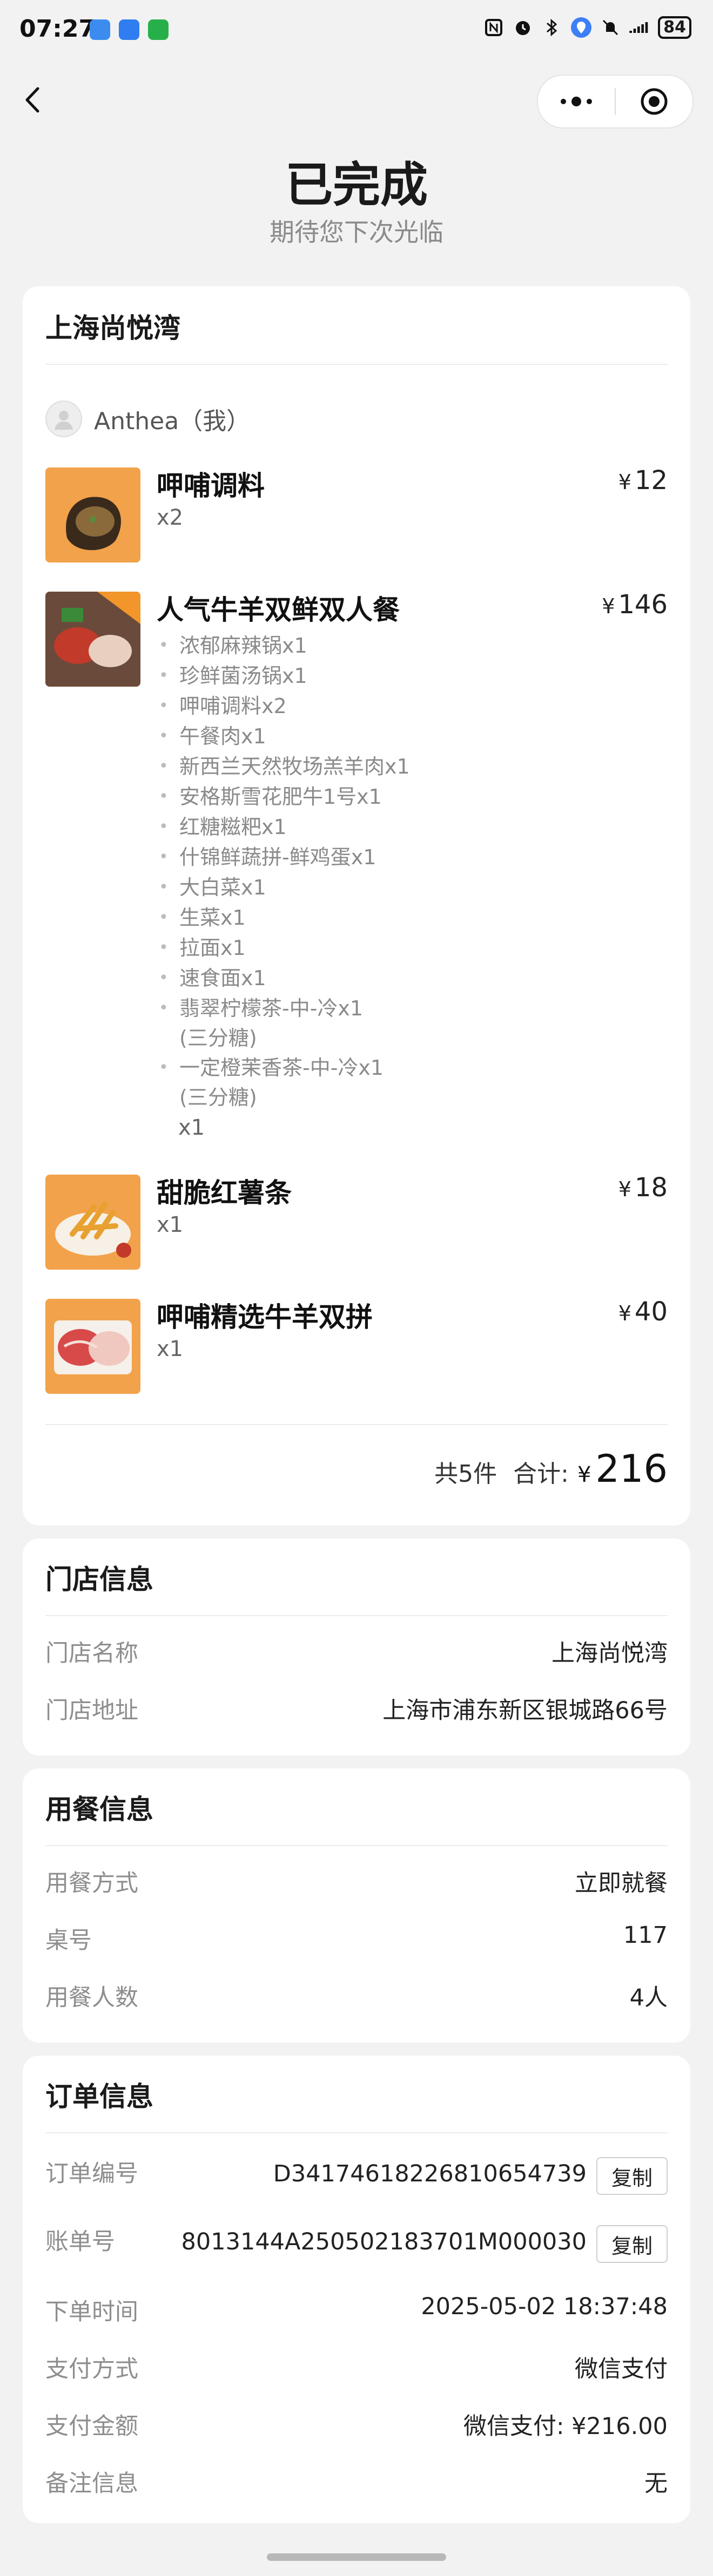 The image size is (713, 2576). Describe the element at coordinates (576, 101) in the screenshot. I see `more-button` at that location.